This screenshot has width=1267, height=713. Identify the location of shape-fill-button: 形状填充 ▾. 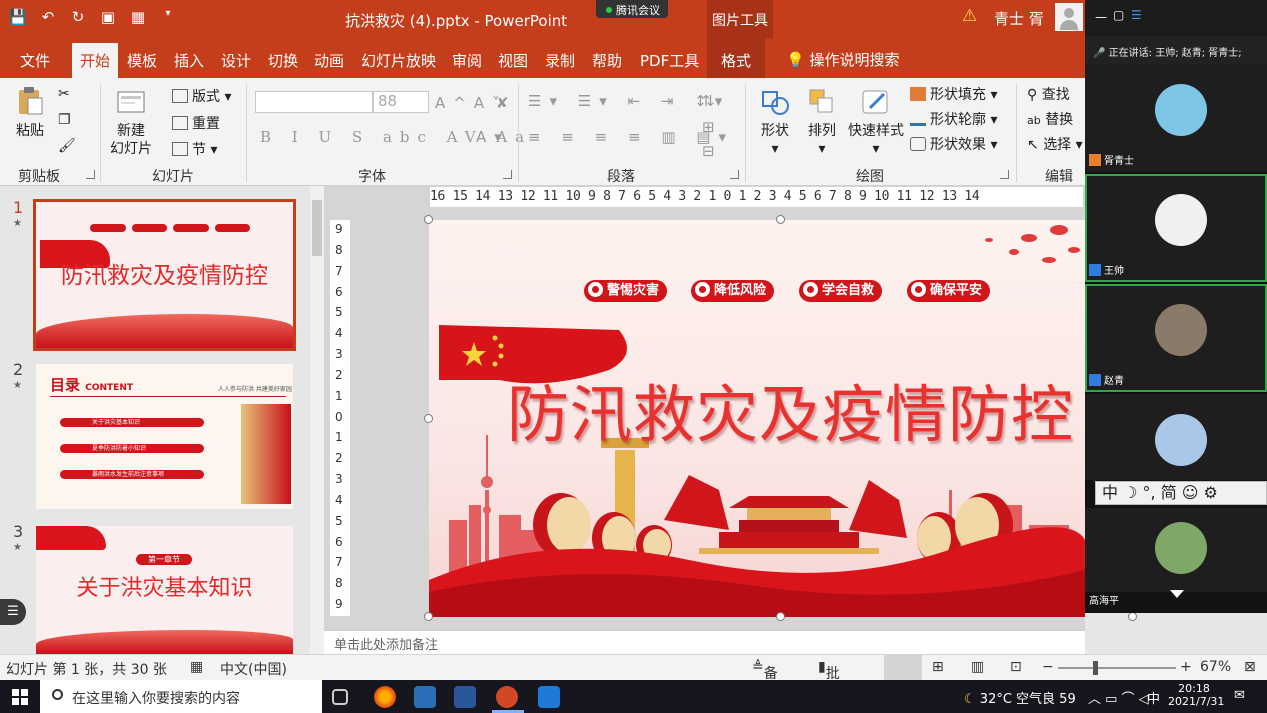
(953, 94).